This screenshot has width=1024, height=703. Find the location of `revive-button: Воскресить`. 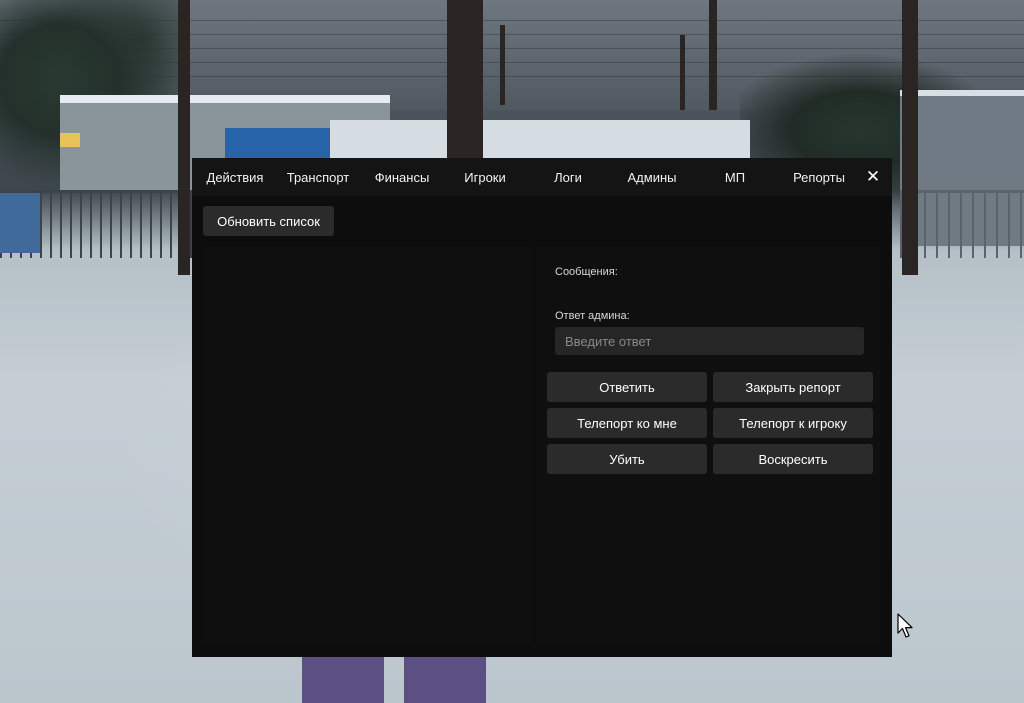

revive-button: Воскресить is located at coordinates (793, 459).